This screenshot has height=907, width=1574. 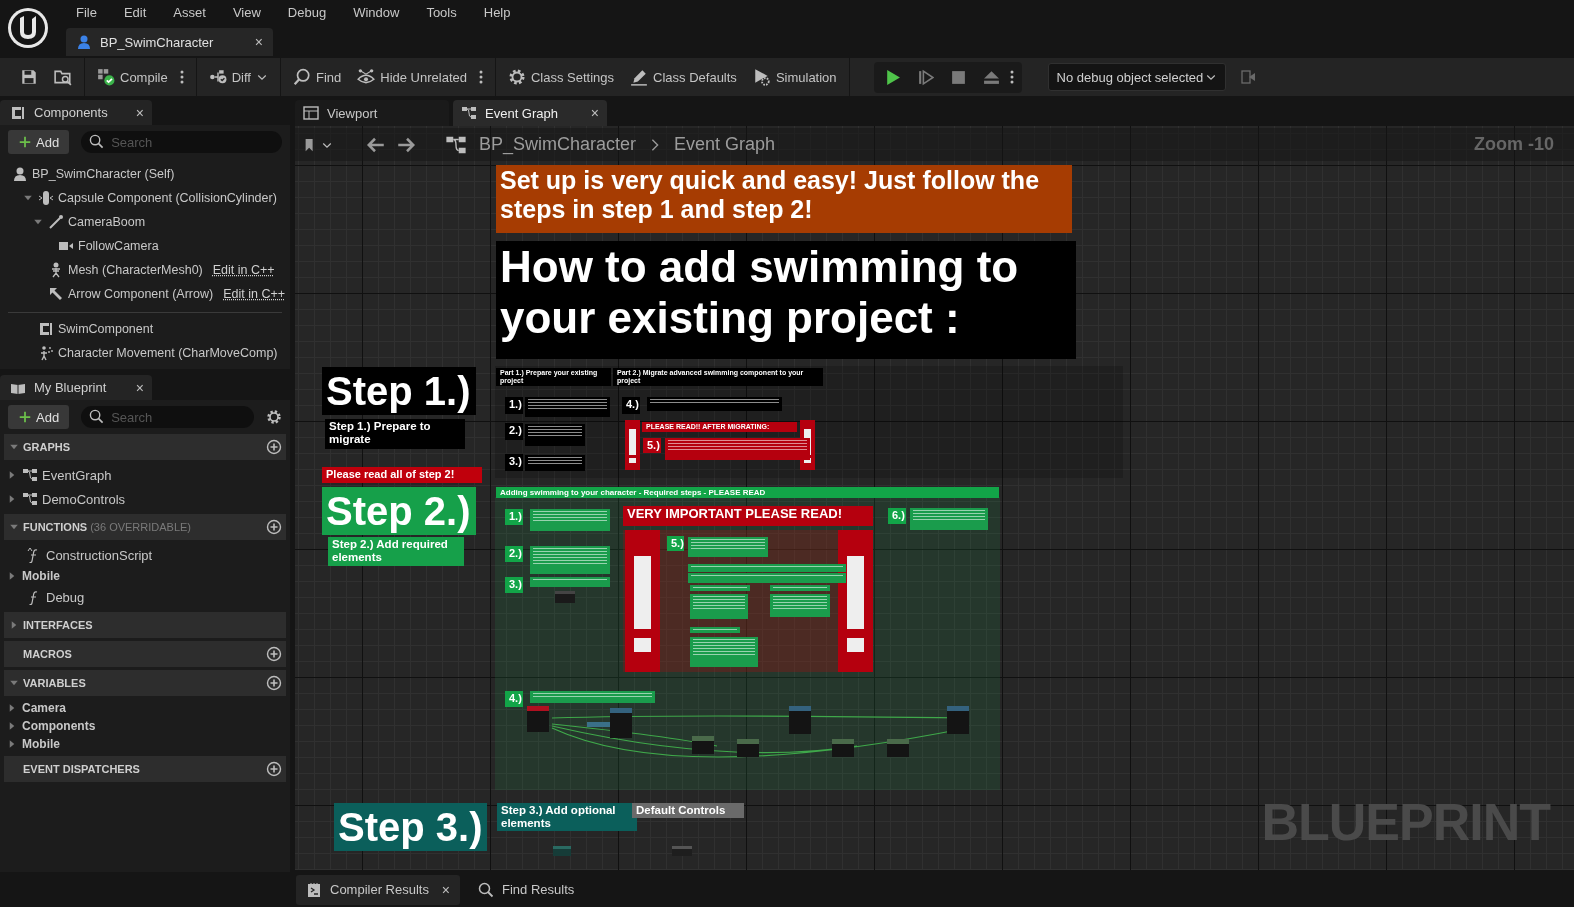 What do you see at coordinates (396, 551) in the screenshot?
I see `graph-comment: Step 2.) Add required elements` at bounding box center [396, 551].